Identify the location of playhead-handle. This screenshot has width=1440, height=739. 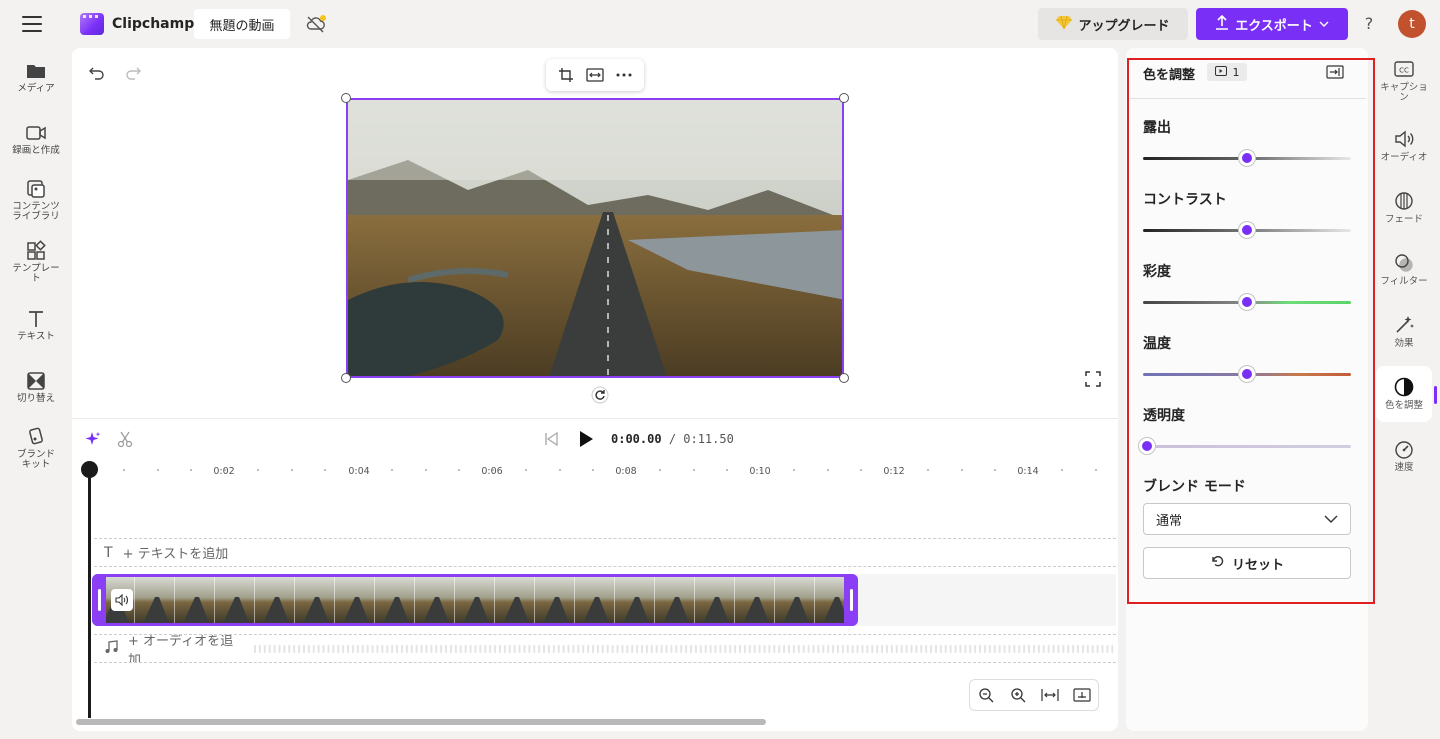
(89, 469).